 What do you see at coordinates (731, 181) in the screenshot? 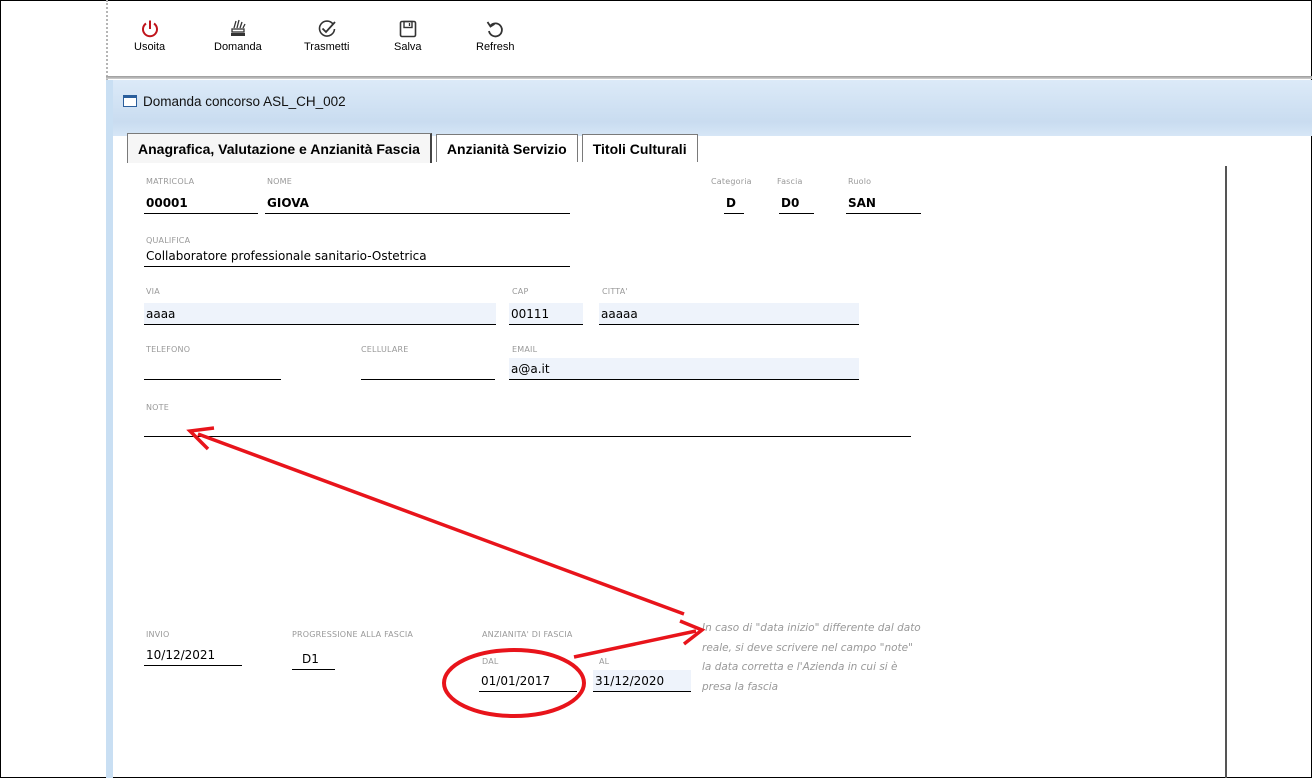
I see `categoria-label: Categoria` at bounding box center [731, 181].